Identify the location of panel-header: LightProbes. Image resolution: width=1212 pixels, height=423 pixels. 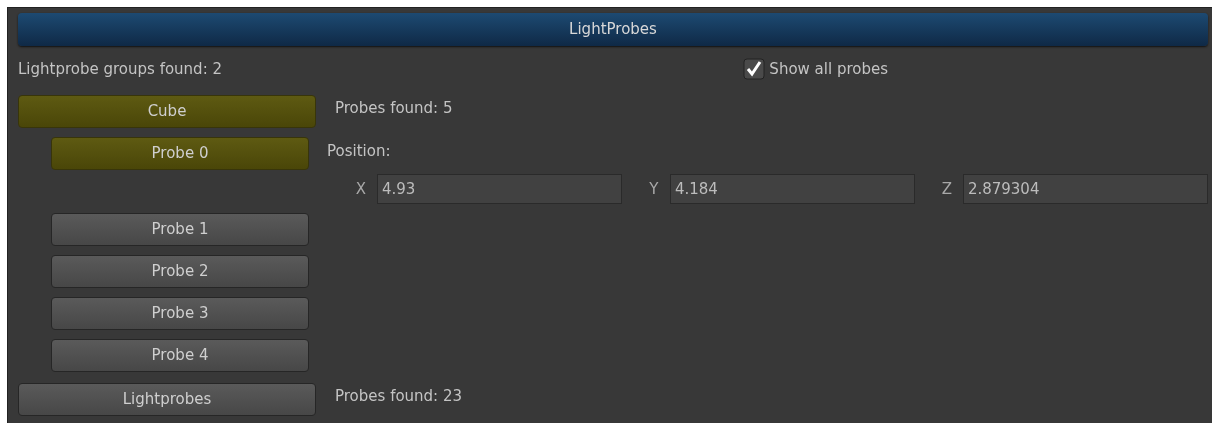
(613, 29).